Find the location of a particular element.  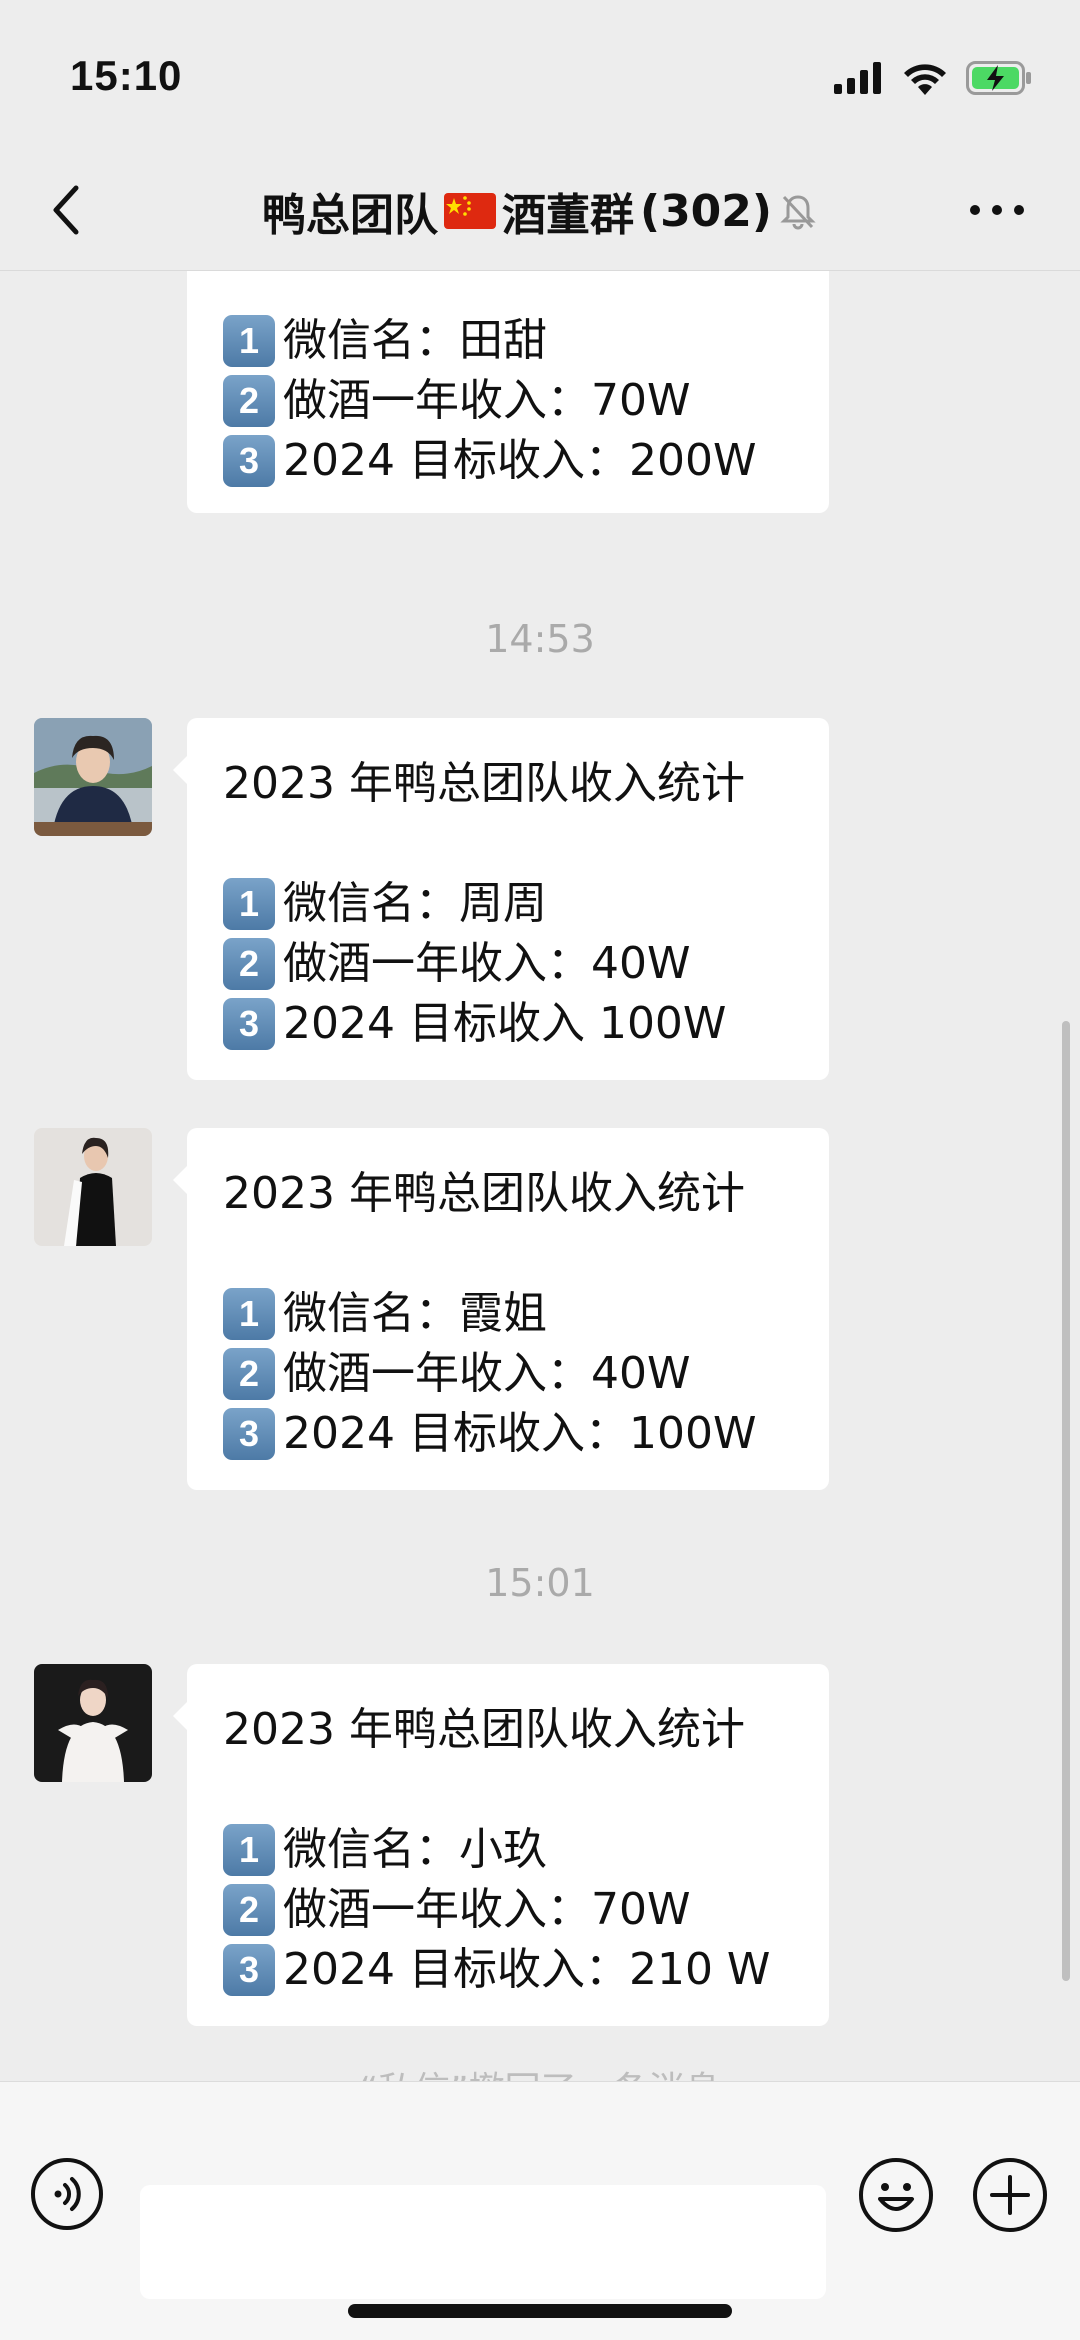

message-line: 3 2024 目标收入 100W is located at coordinates (508, 1024).